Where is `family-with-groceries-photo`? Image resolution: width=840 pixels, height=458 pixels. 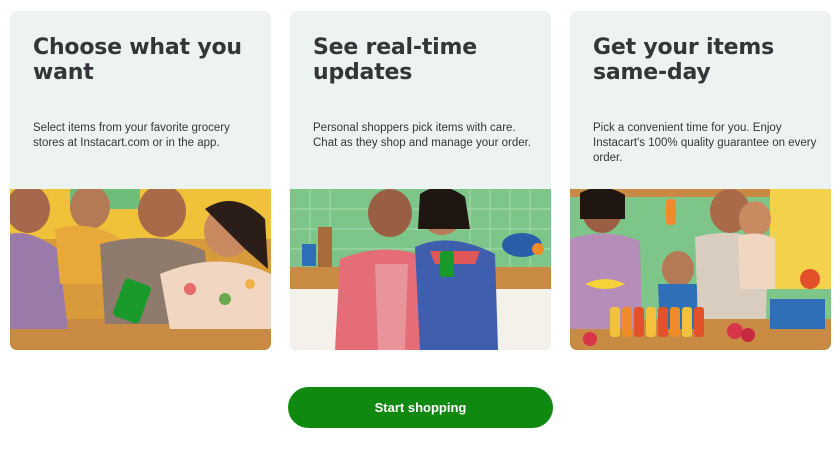 family-with-groceries-photo is located at coordinates (700, 269).